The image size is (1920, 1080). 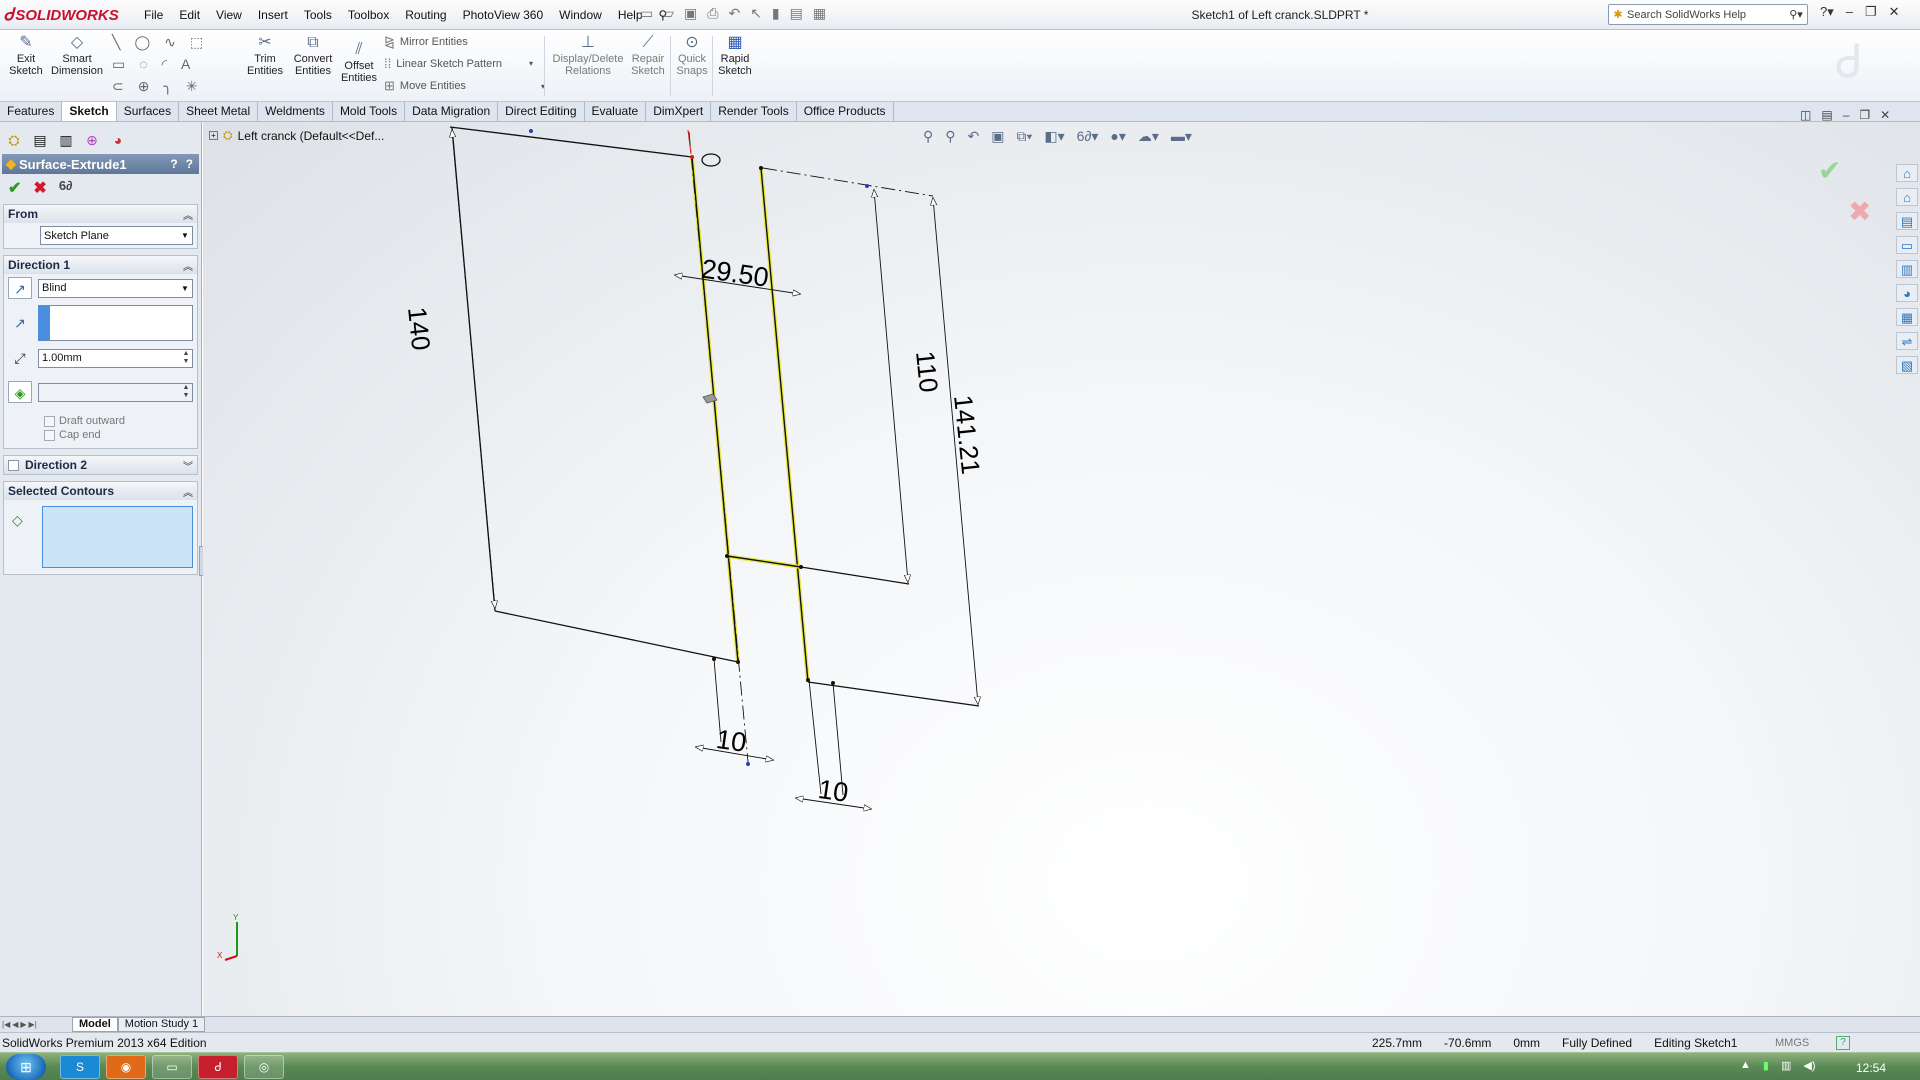 I want to click on rebuild-icon: ▮, so click(x=776, y=13).